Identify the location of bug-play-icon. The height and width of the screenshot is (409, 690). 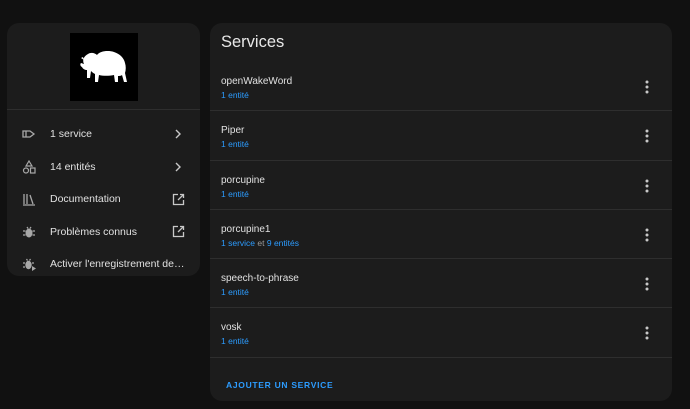
(29, 264).